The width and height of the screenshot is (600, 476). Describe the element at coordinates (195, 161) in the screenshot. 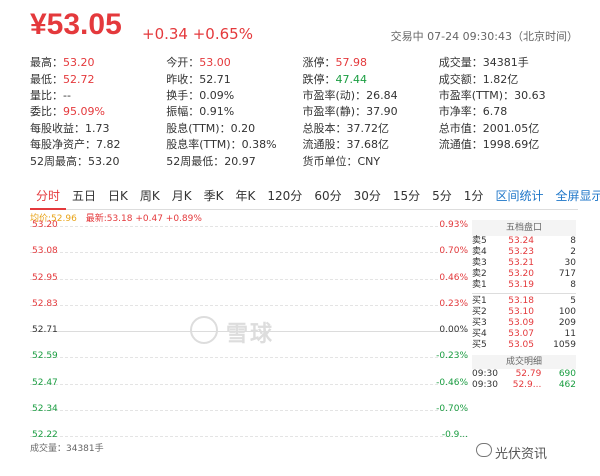

I see `stat-key: 52周最低：` at that location.